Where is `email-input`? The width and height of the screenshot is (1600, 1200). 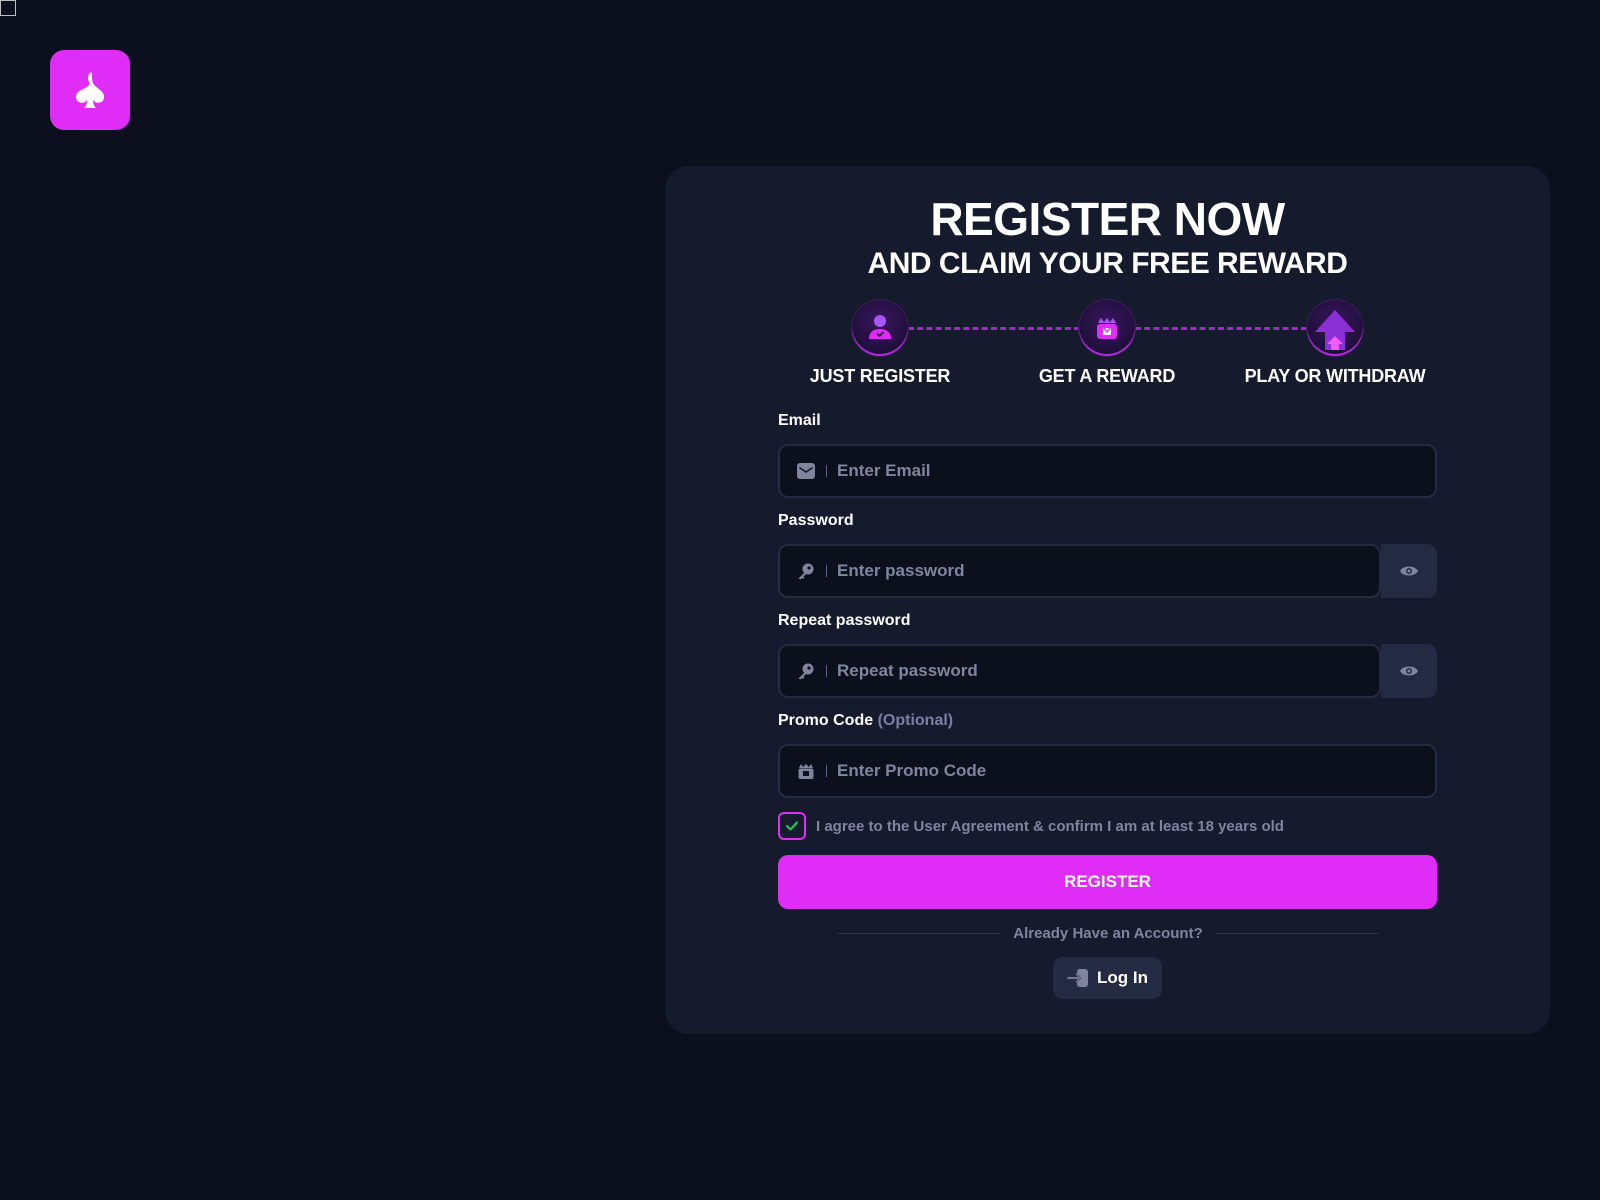
email-input is located at coordinates (1136, 471).